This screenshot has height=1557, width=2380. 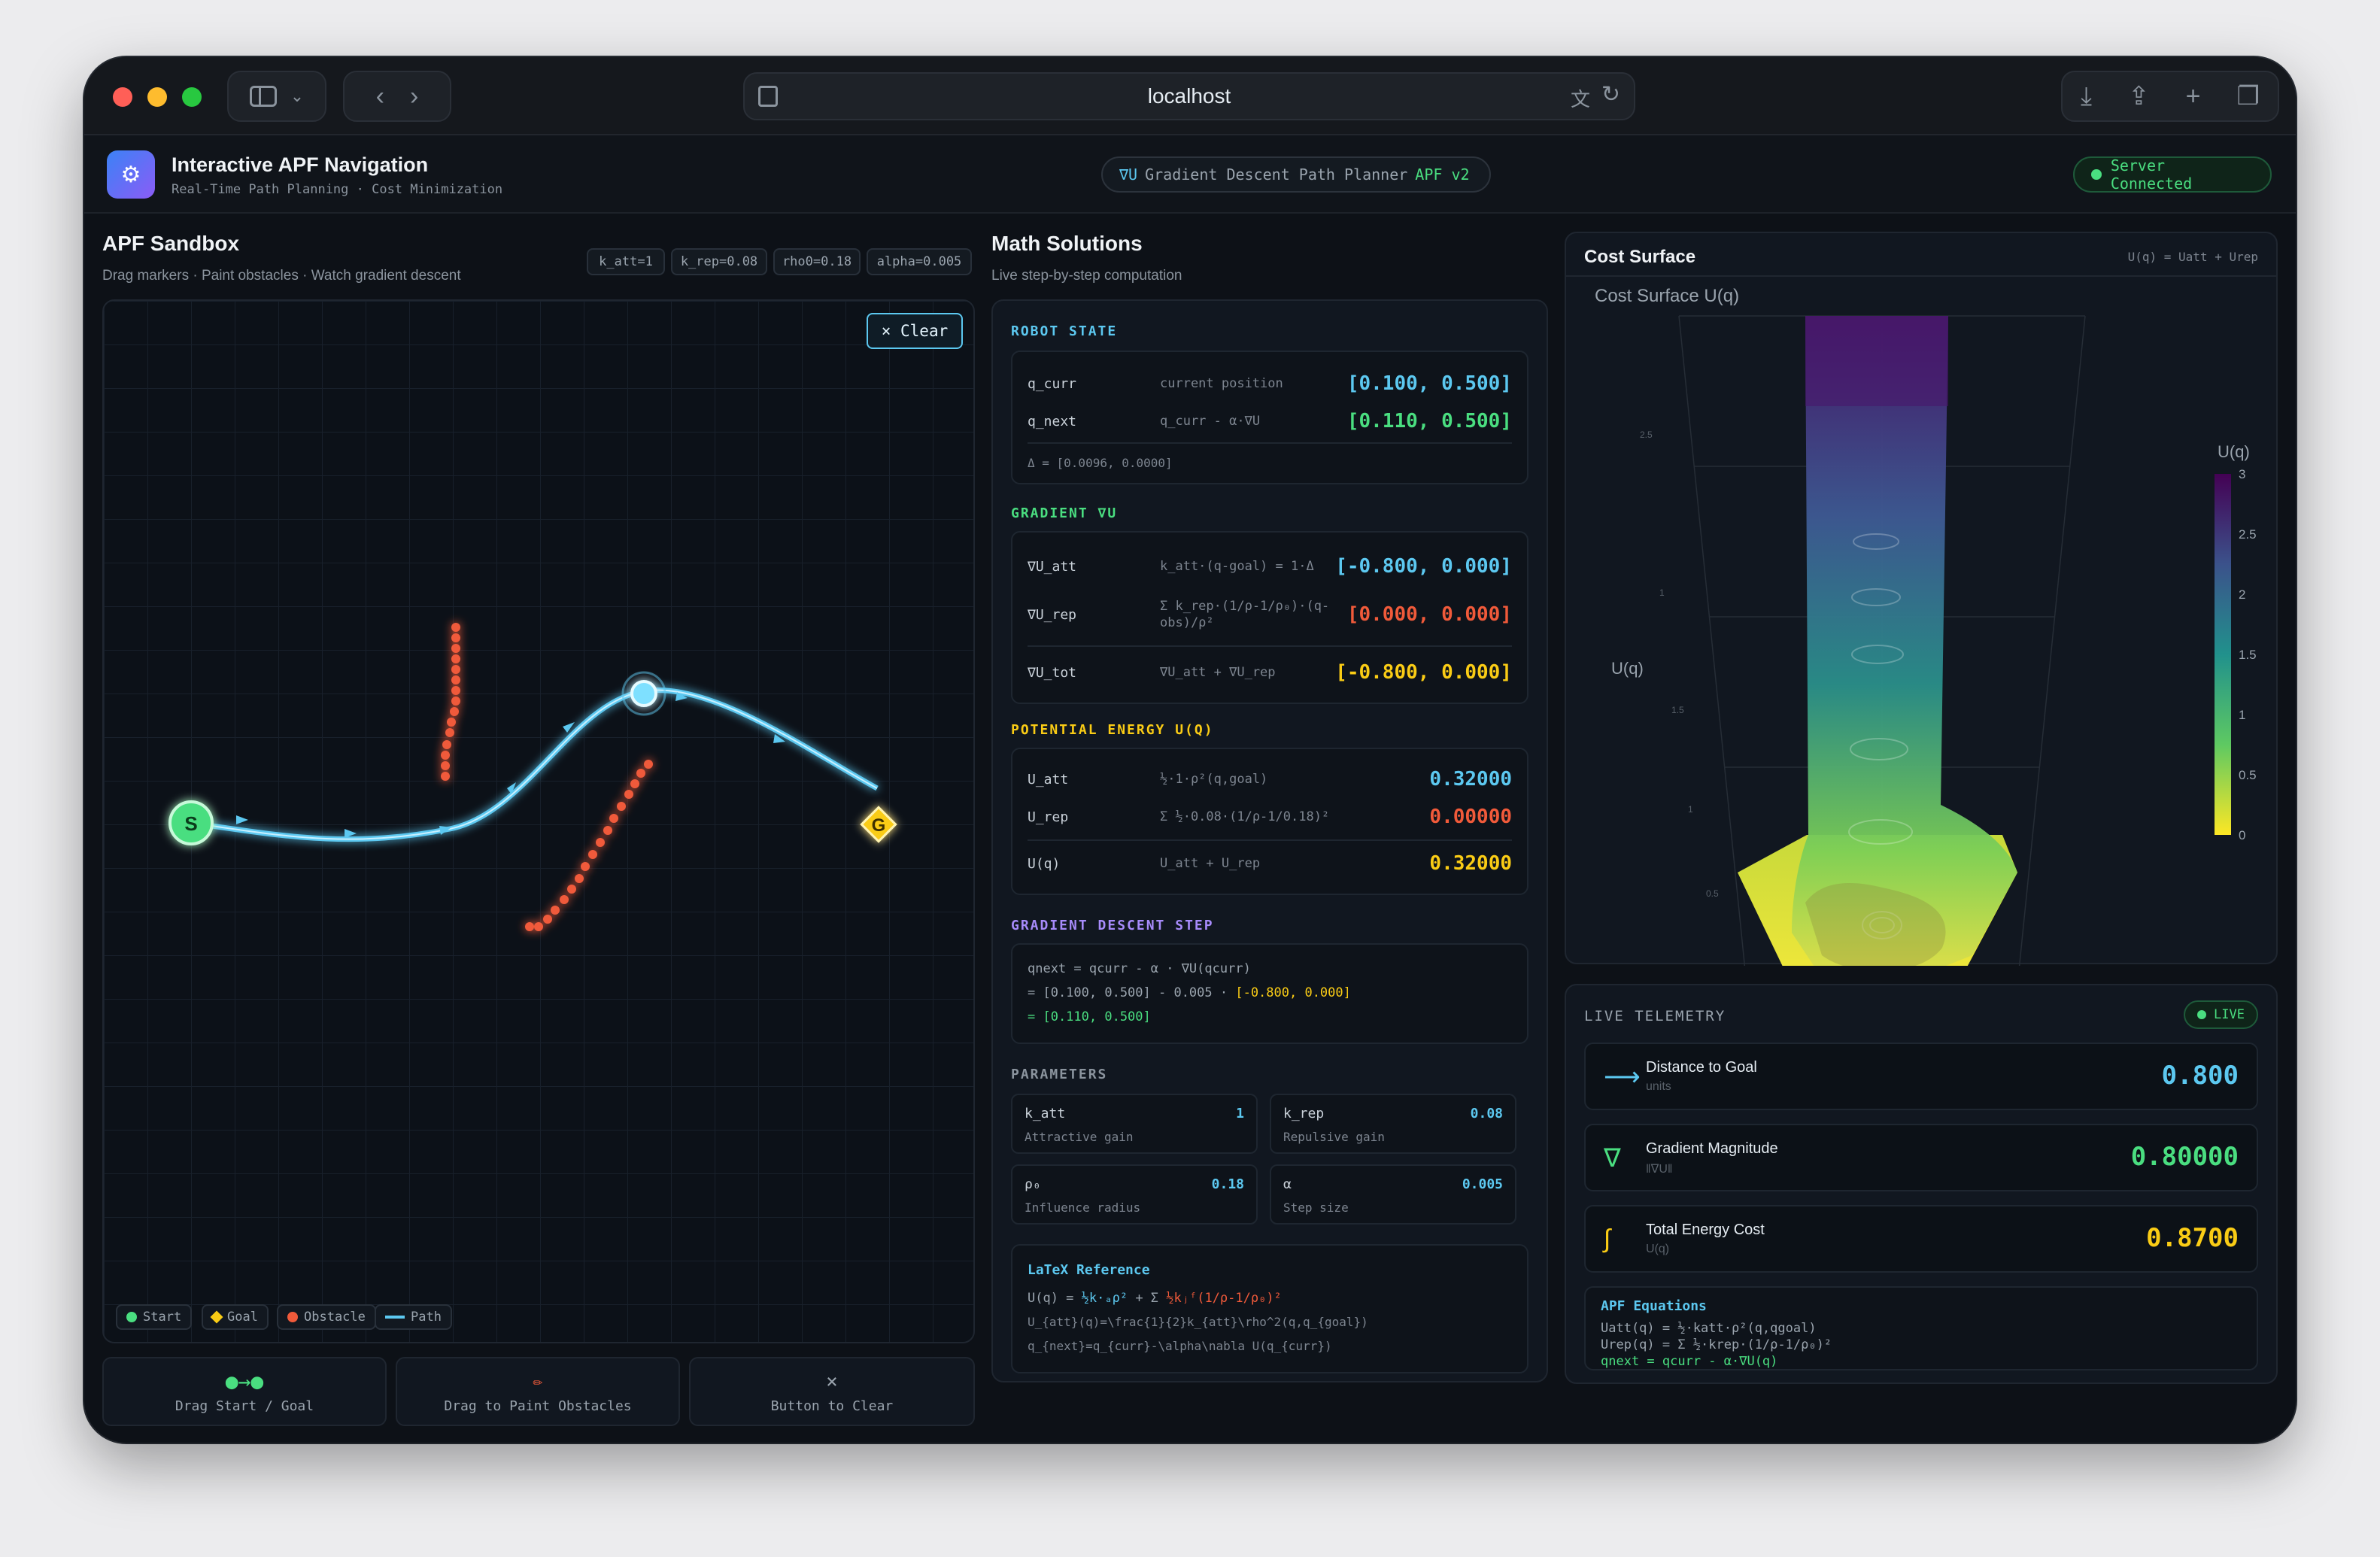 I want to click on gradient-magnitude-card: ∇ Gradient Magnitude ‖∇U‖ 0.80000, so click(x=1921, y=1157).